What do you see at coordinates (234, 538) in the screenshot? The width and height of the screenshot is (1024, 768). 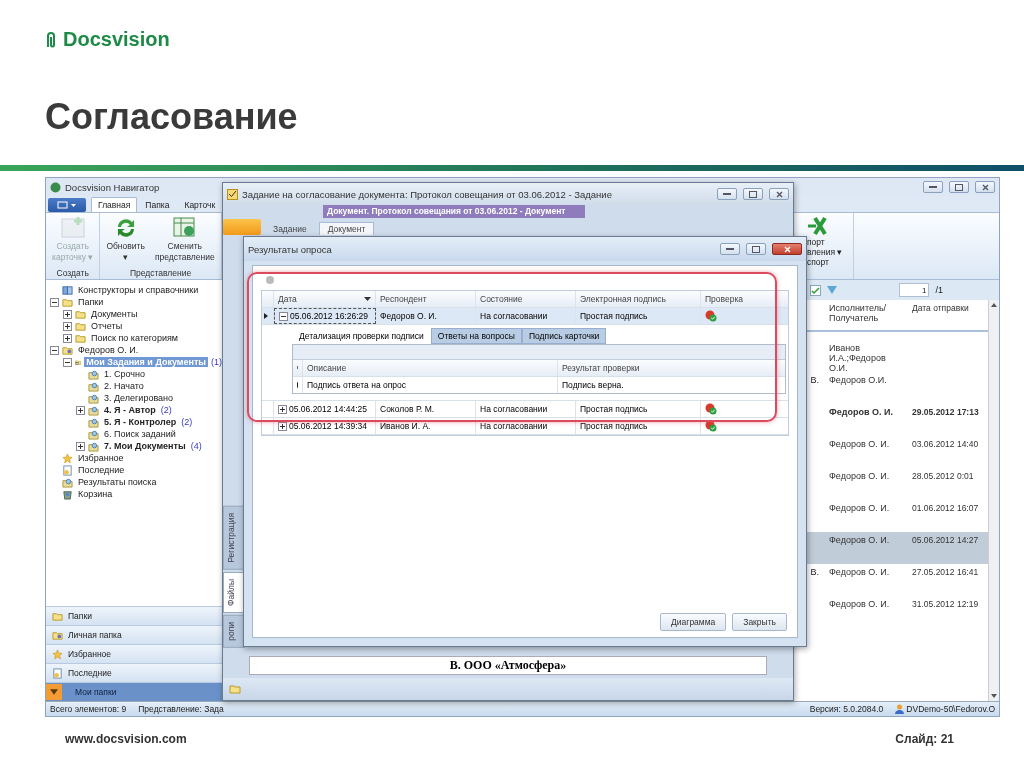 I see `side-tab: Регистрация` at bounding box center [234, 538].